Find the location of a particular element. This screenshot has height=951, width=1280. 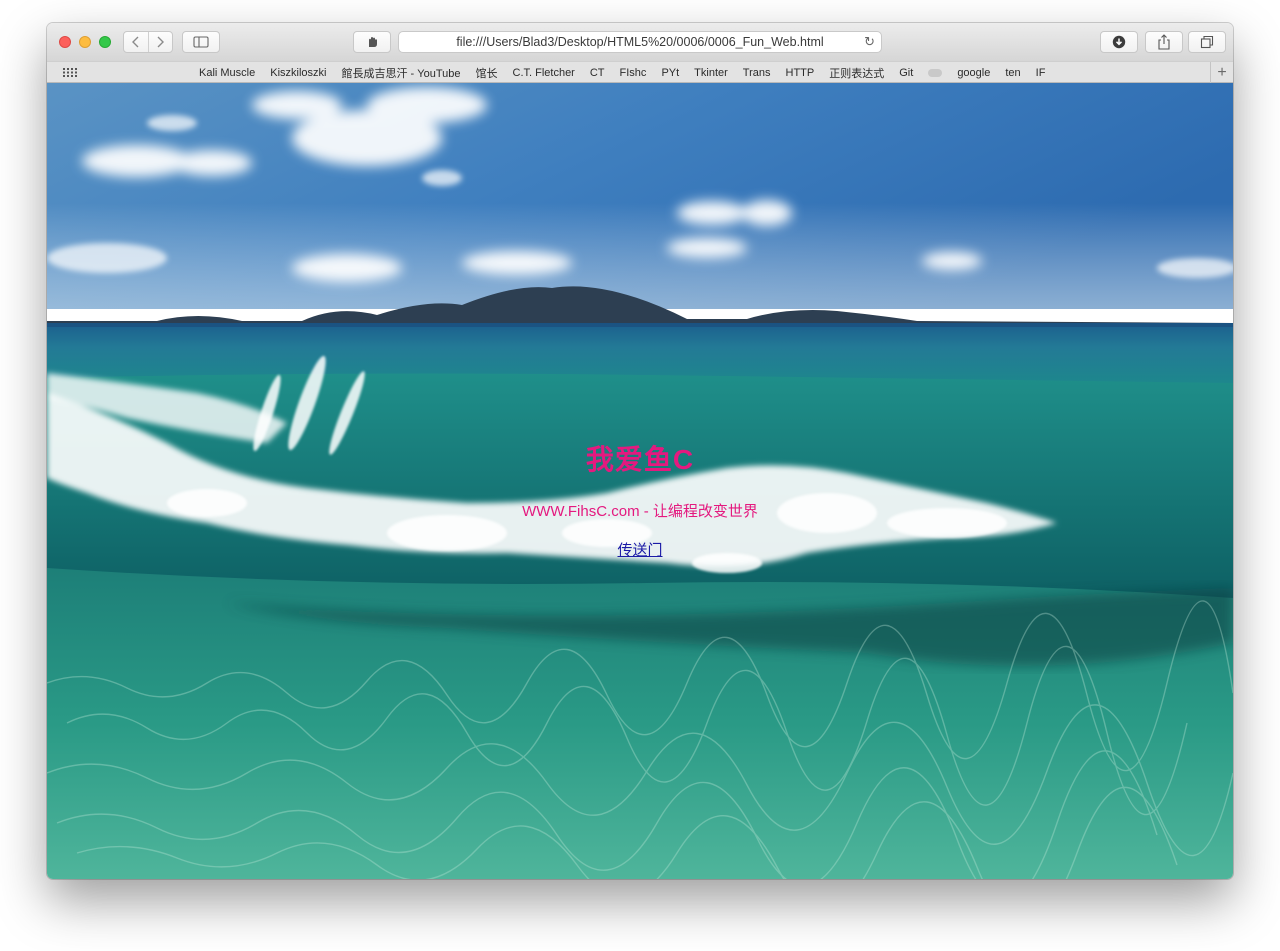

tabs-icon is located at coordinates (1207, 42).